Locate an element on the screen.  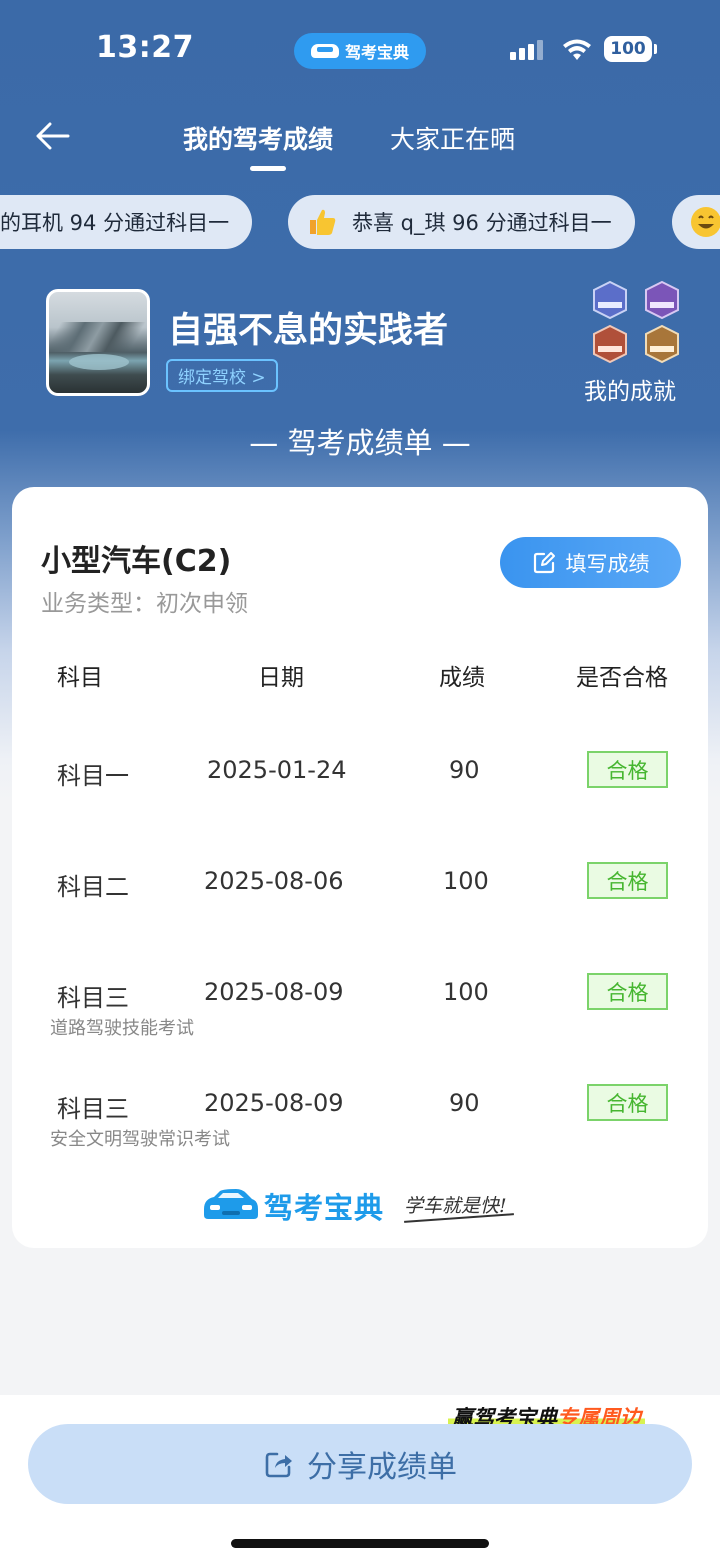
bind-school-button: 绑定驾校 > is located at coordinates (222, 375).